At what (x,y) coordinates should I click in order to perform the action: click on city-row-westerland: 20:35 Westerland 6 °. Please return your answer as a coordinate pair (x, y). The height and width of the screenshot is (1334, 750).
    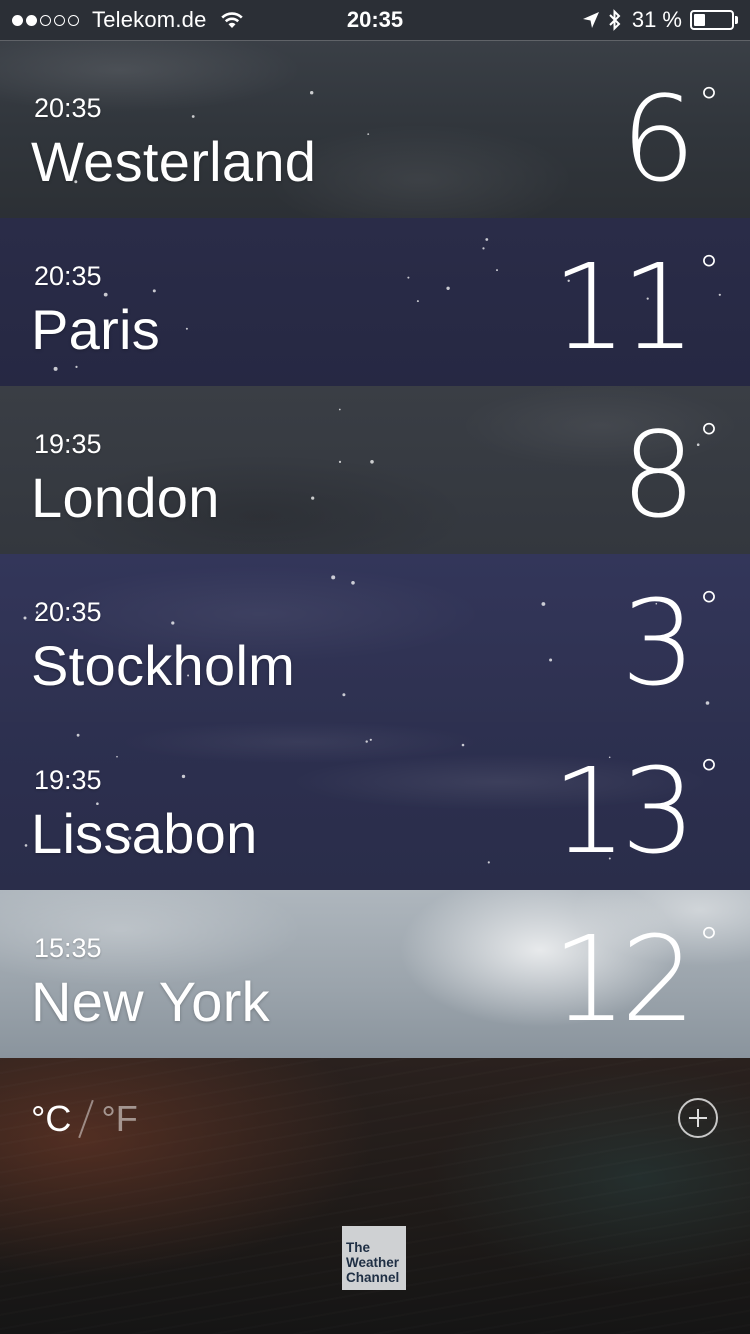
    Looking at the image, I should click on (375, 129).